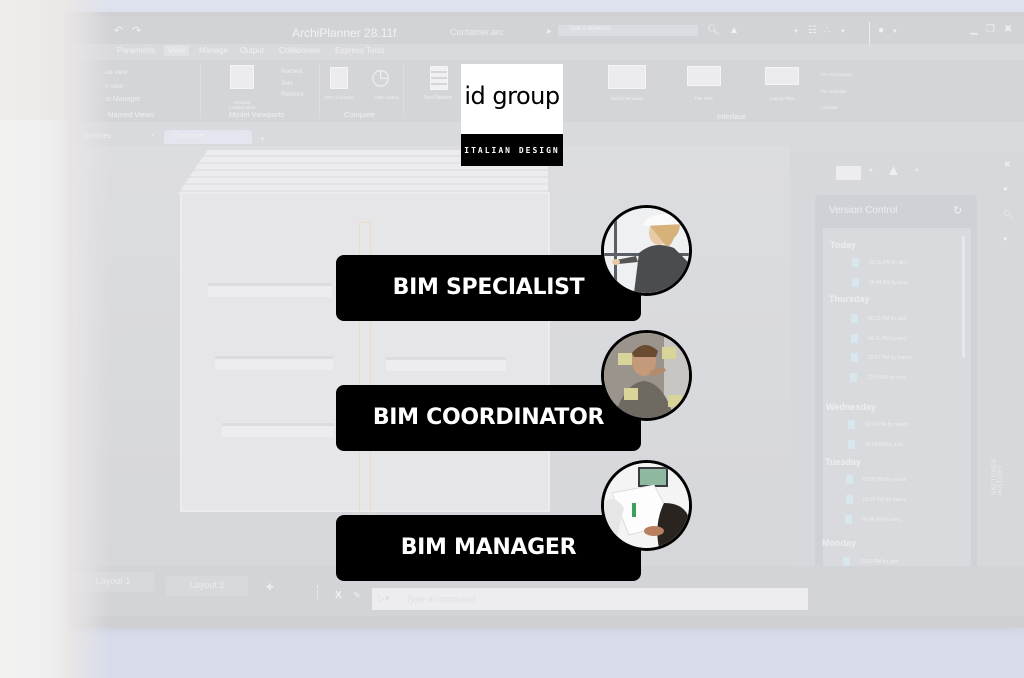 The width and height of the screenshot is (1024, 678). I want to click on redo-icon: ↷, so click(136, 30).